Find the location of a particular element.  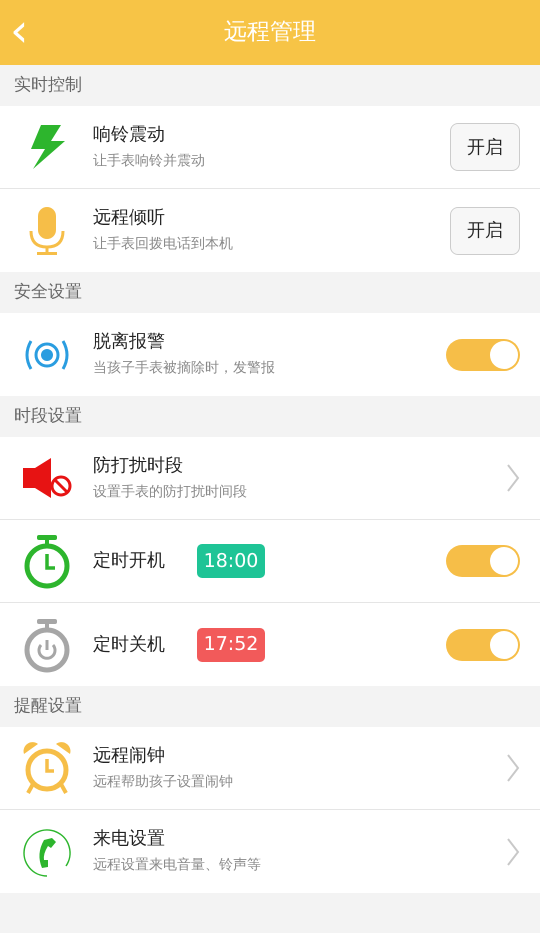

section-header: 提醒设置 is located at coordinates (48, 706).